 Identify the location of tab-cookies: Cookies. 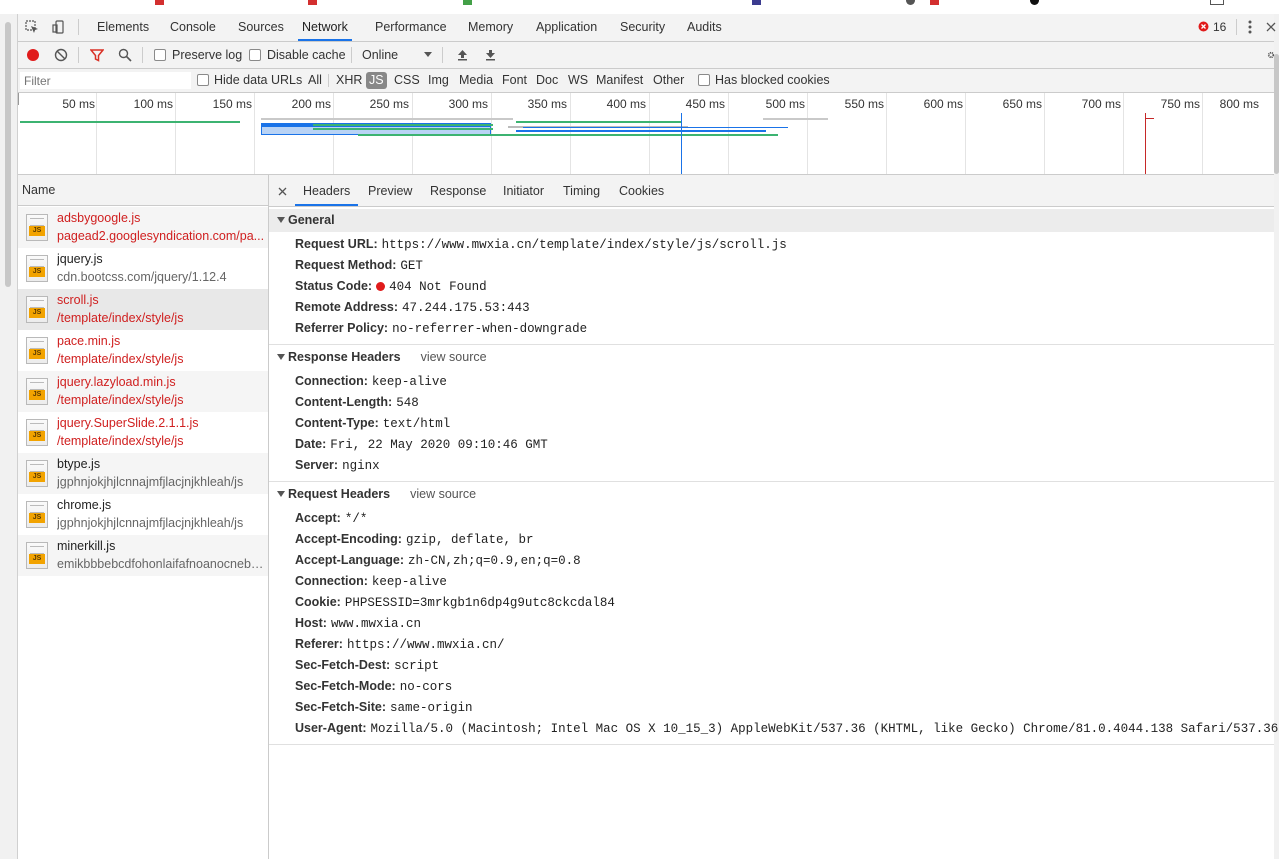
(641, 190).